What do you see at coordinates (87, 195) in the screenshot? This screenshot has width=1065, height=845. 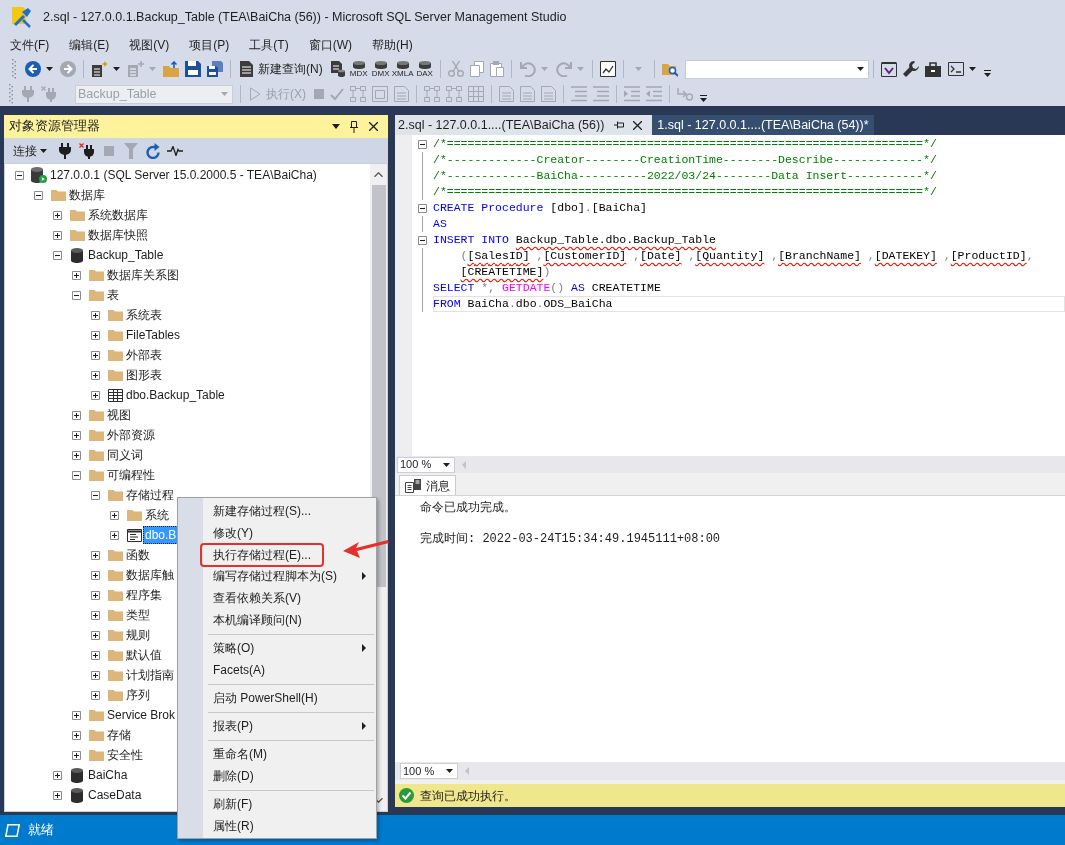 I see `tree-item: 数据库` at bounding box center [87, 195].